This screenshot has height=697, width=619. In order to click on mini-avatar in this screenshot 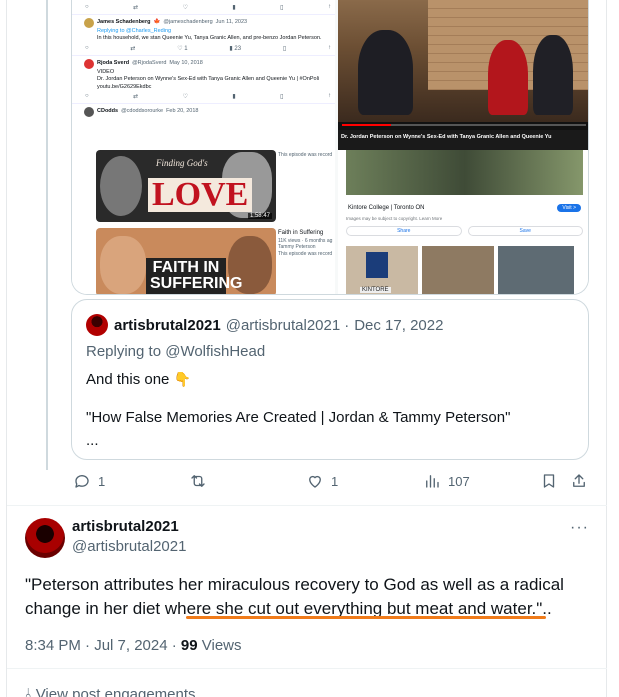, I will do `click(89, 112)`.